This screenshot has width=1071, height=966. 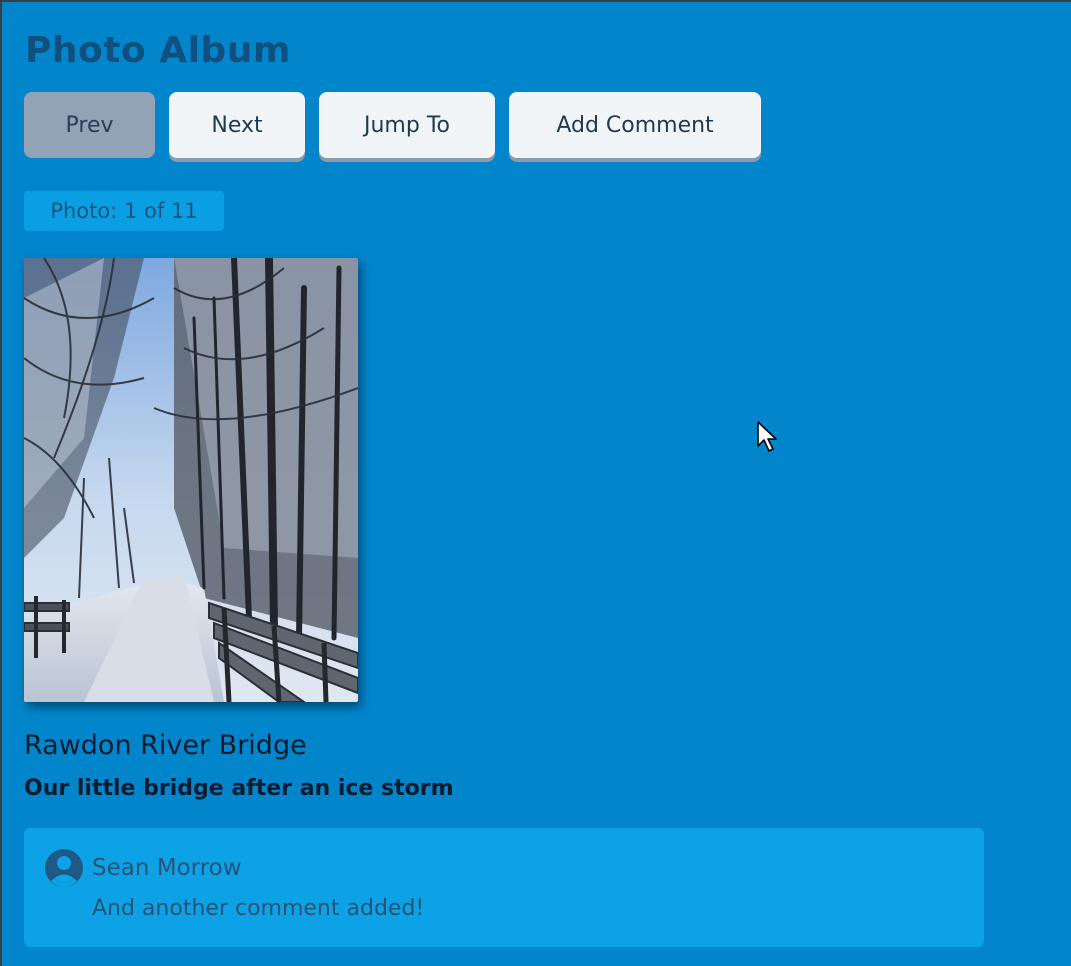 I want to click on prev-button: Prev, so click(x=89, y=125).